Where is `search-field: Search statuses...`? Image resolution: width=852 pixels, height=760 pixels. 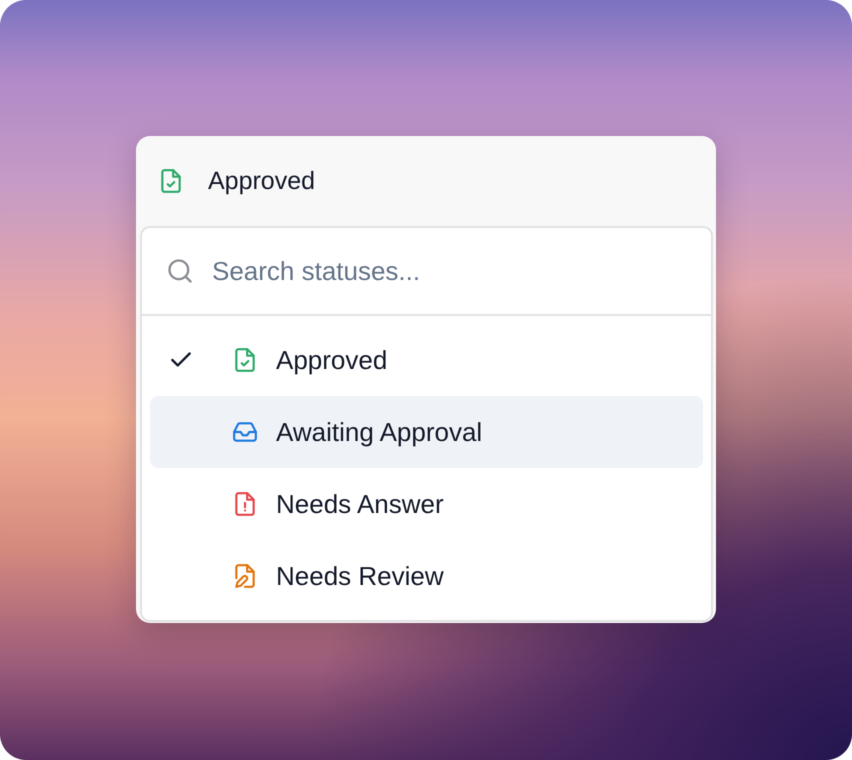
search-field: Search statuses... is located at coordinates (448, 271).